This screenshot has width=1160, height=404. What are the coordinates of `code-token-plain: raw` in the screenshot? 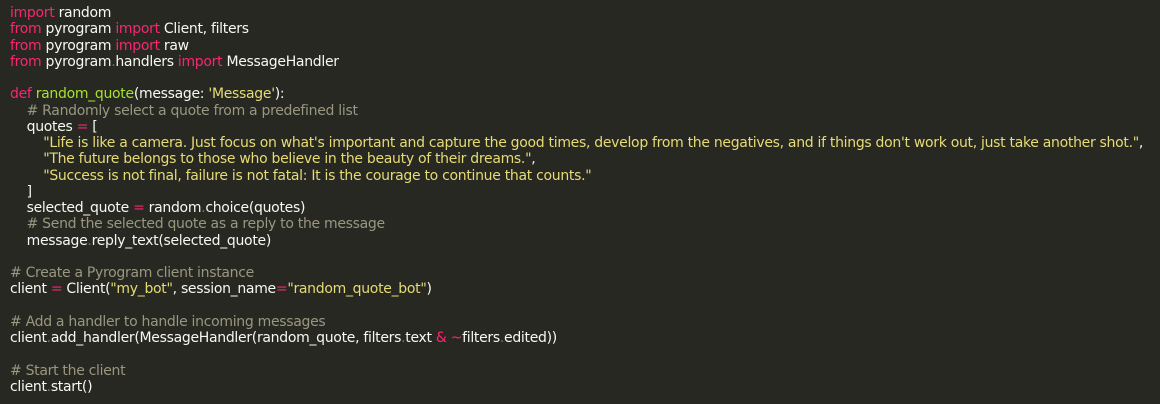 It's located at (174, 45).